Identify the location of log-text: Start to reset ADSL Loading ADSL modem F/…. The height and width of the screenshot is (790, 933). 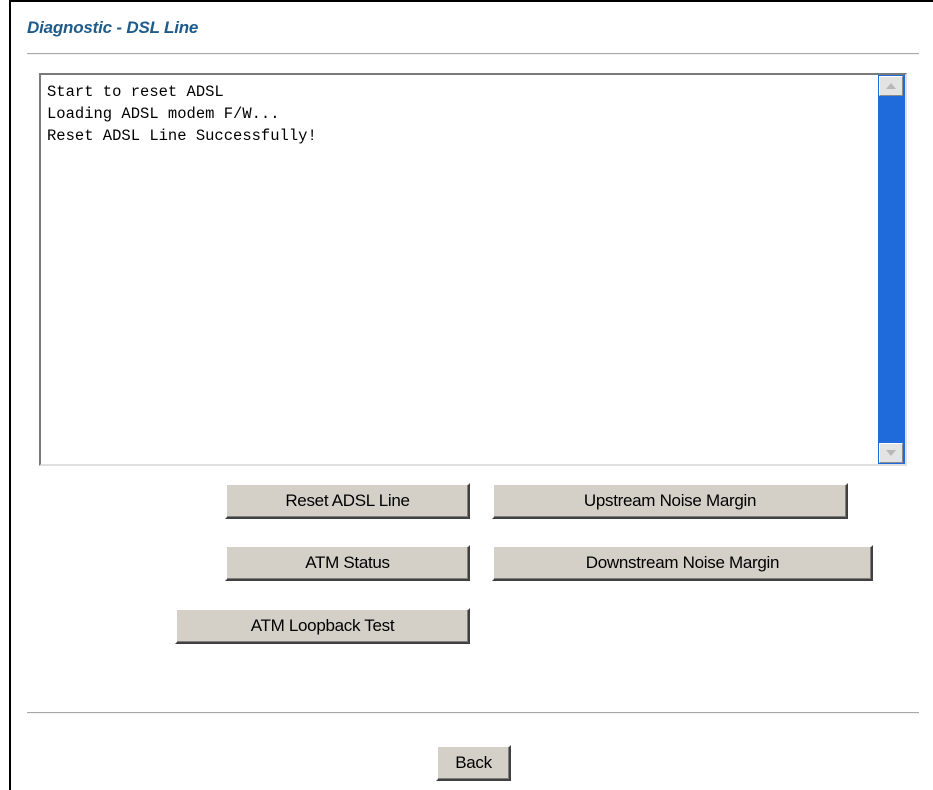
(460, 114).